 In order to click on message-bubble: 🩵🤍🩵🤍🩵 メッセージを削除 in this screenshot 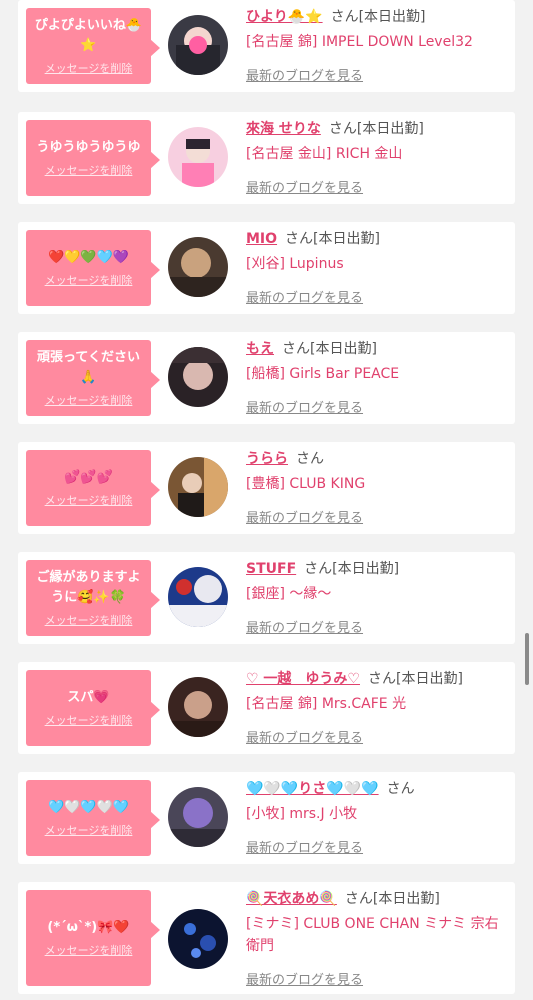, I will do `click(93, 818)`.